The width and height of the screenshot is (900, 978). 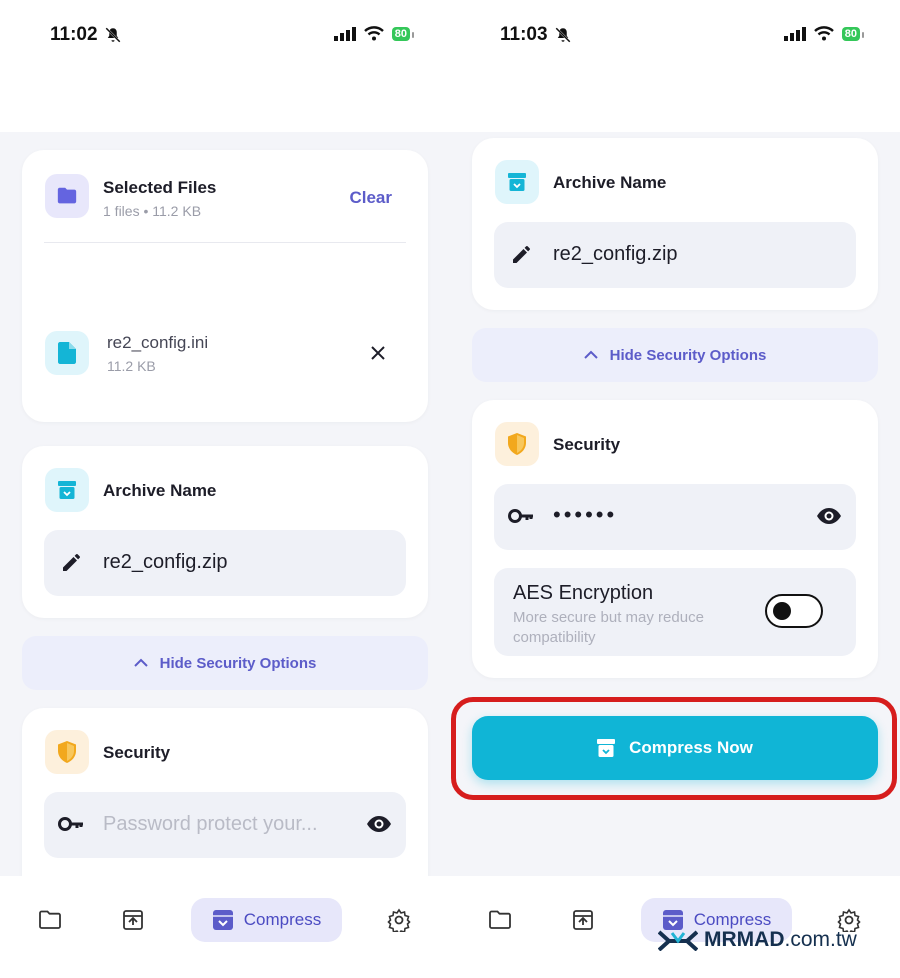 I want to click on selected-files-title: Selected Files, so click(x=160, y=187).